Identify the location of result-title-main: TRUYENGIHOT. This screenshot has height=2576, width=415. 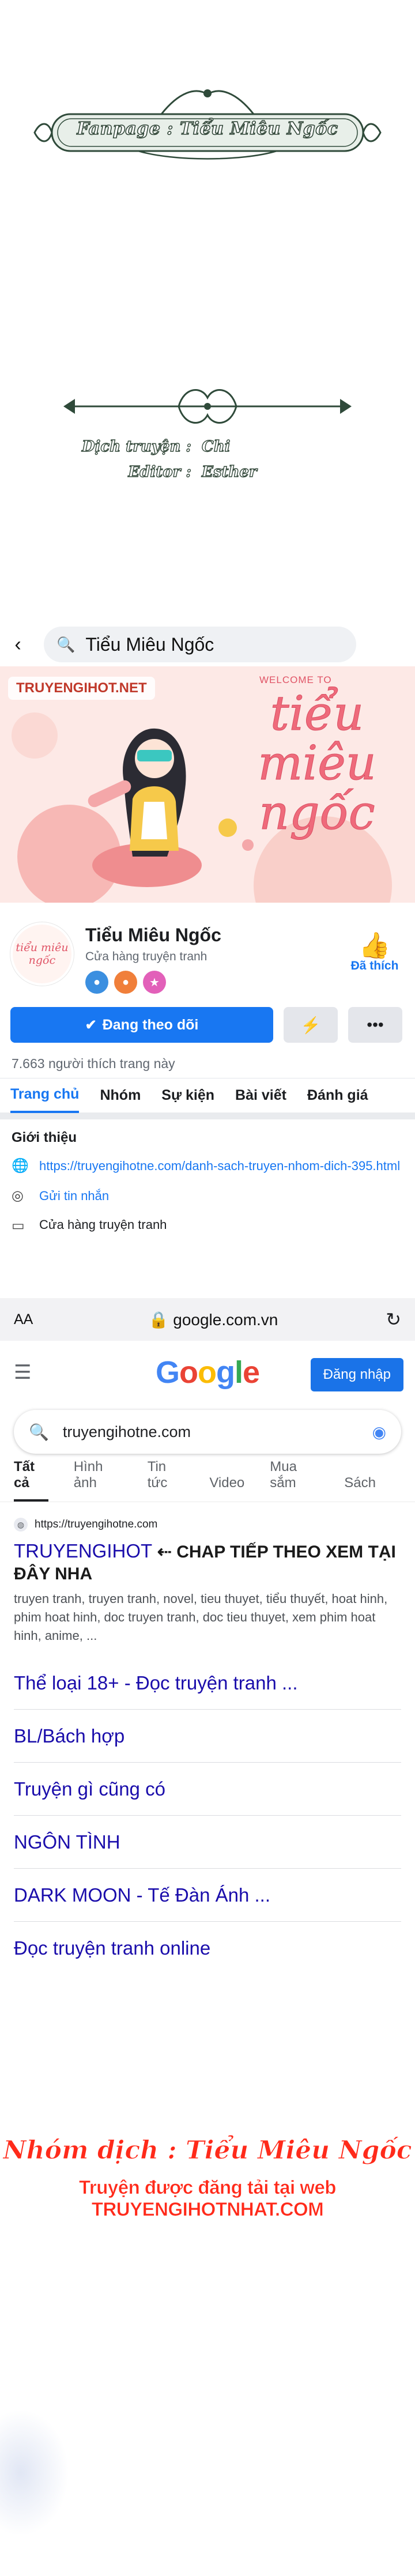
(83, 1551).